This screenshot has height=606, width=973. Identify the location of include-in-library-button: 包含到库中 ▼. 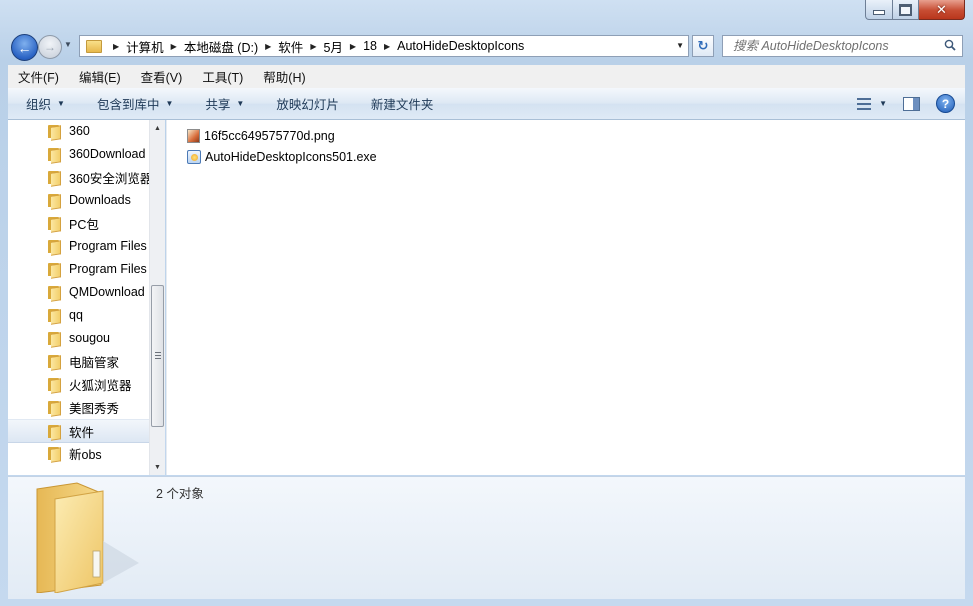
(135, 103).